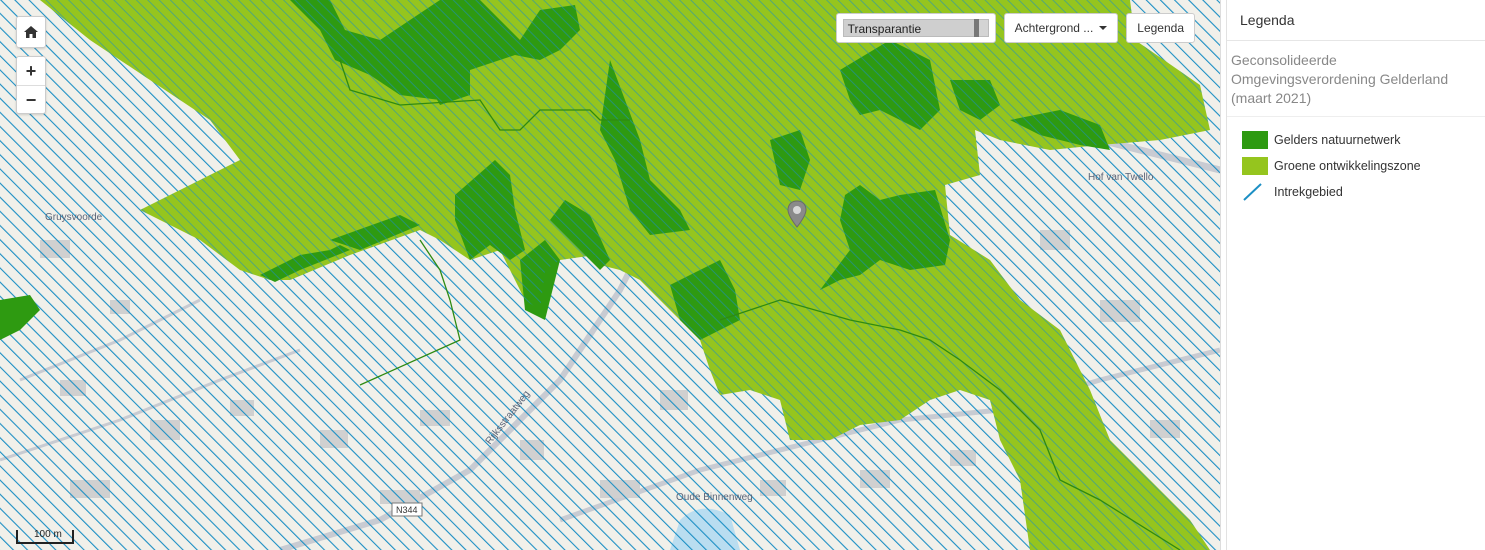 This screenshot has width=1485, height=550. What do you see at coordinates (48, 534) in the screenshot?
I see `scale-label: 100 m` at bounding box center [48, 534].